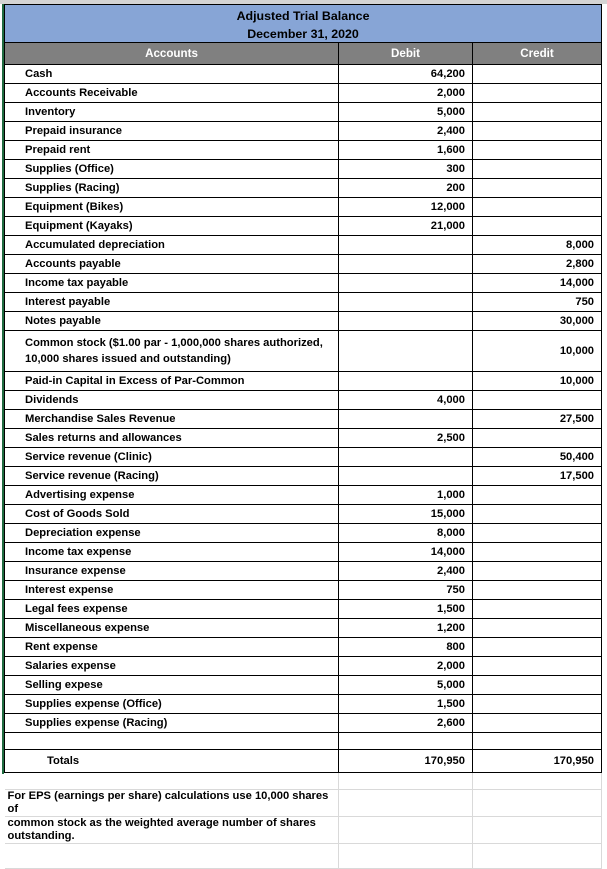 This screenshot has width=607, height=869. What do you see at coordinates (405, 188) in the screenshot?
I see `debit-amount-cell: 200` at bounding box center [405, 188].